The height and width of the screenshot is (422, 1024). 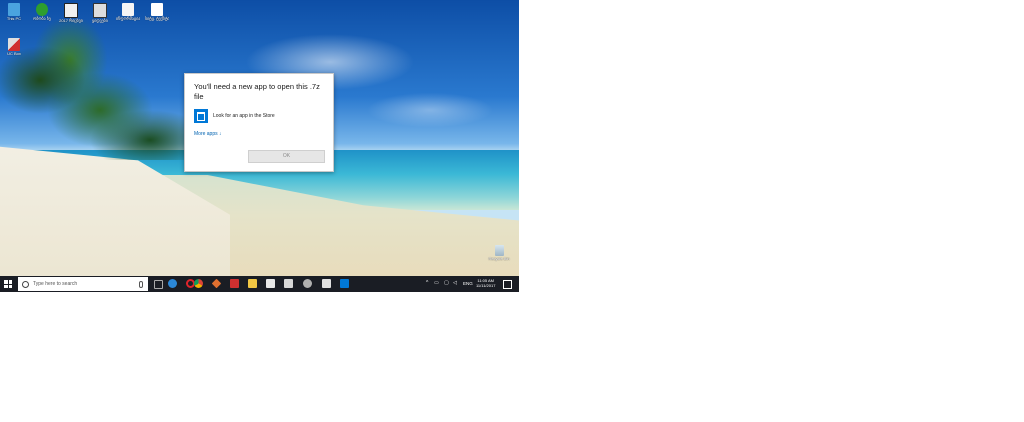 What do you see at coordinates (486, 285) in the screenshot?
I see `clock-date: 11/11/2017` at bounding box center [486, 285].